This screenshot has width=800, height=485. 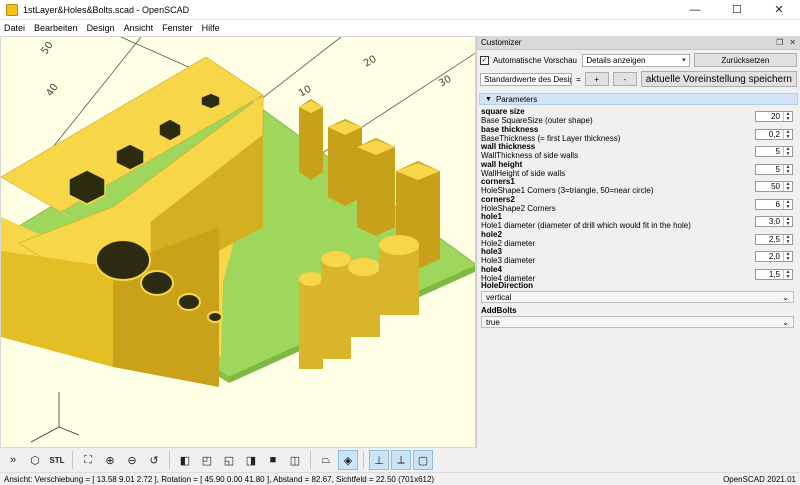 I want to click on param-value: 6, so click(x=769, y=204).